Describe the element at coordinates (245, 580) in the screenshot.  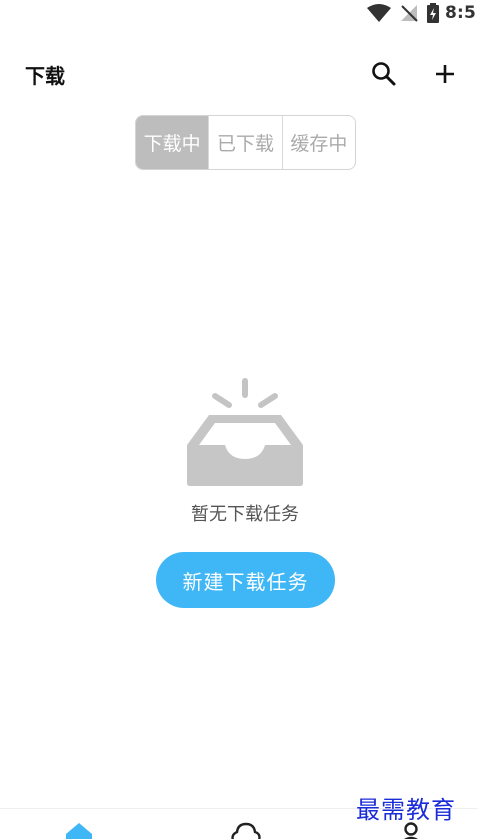
I see `new-download-task-button: 新建下载任务` at that location.